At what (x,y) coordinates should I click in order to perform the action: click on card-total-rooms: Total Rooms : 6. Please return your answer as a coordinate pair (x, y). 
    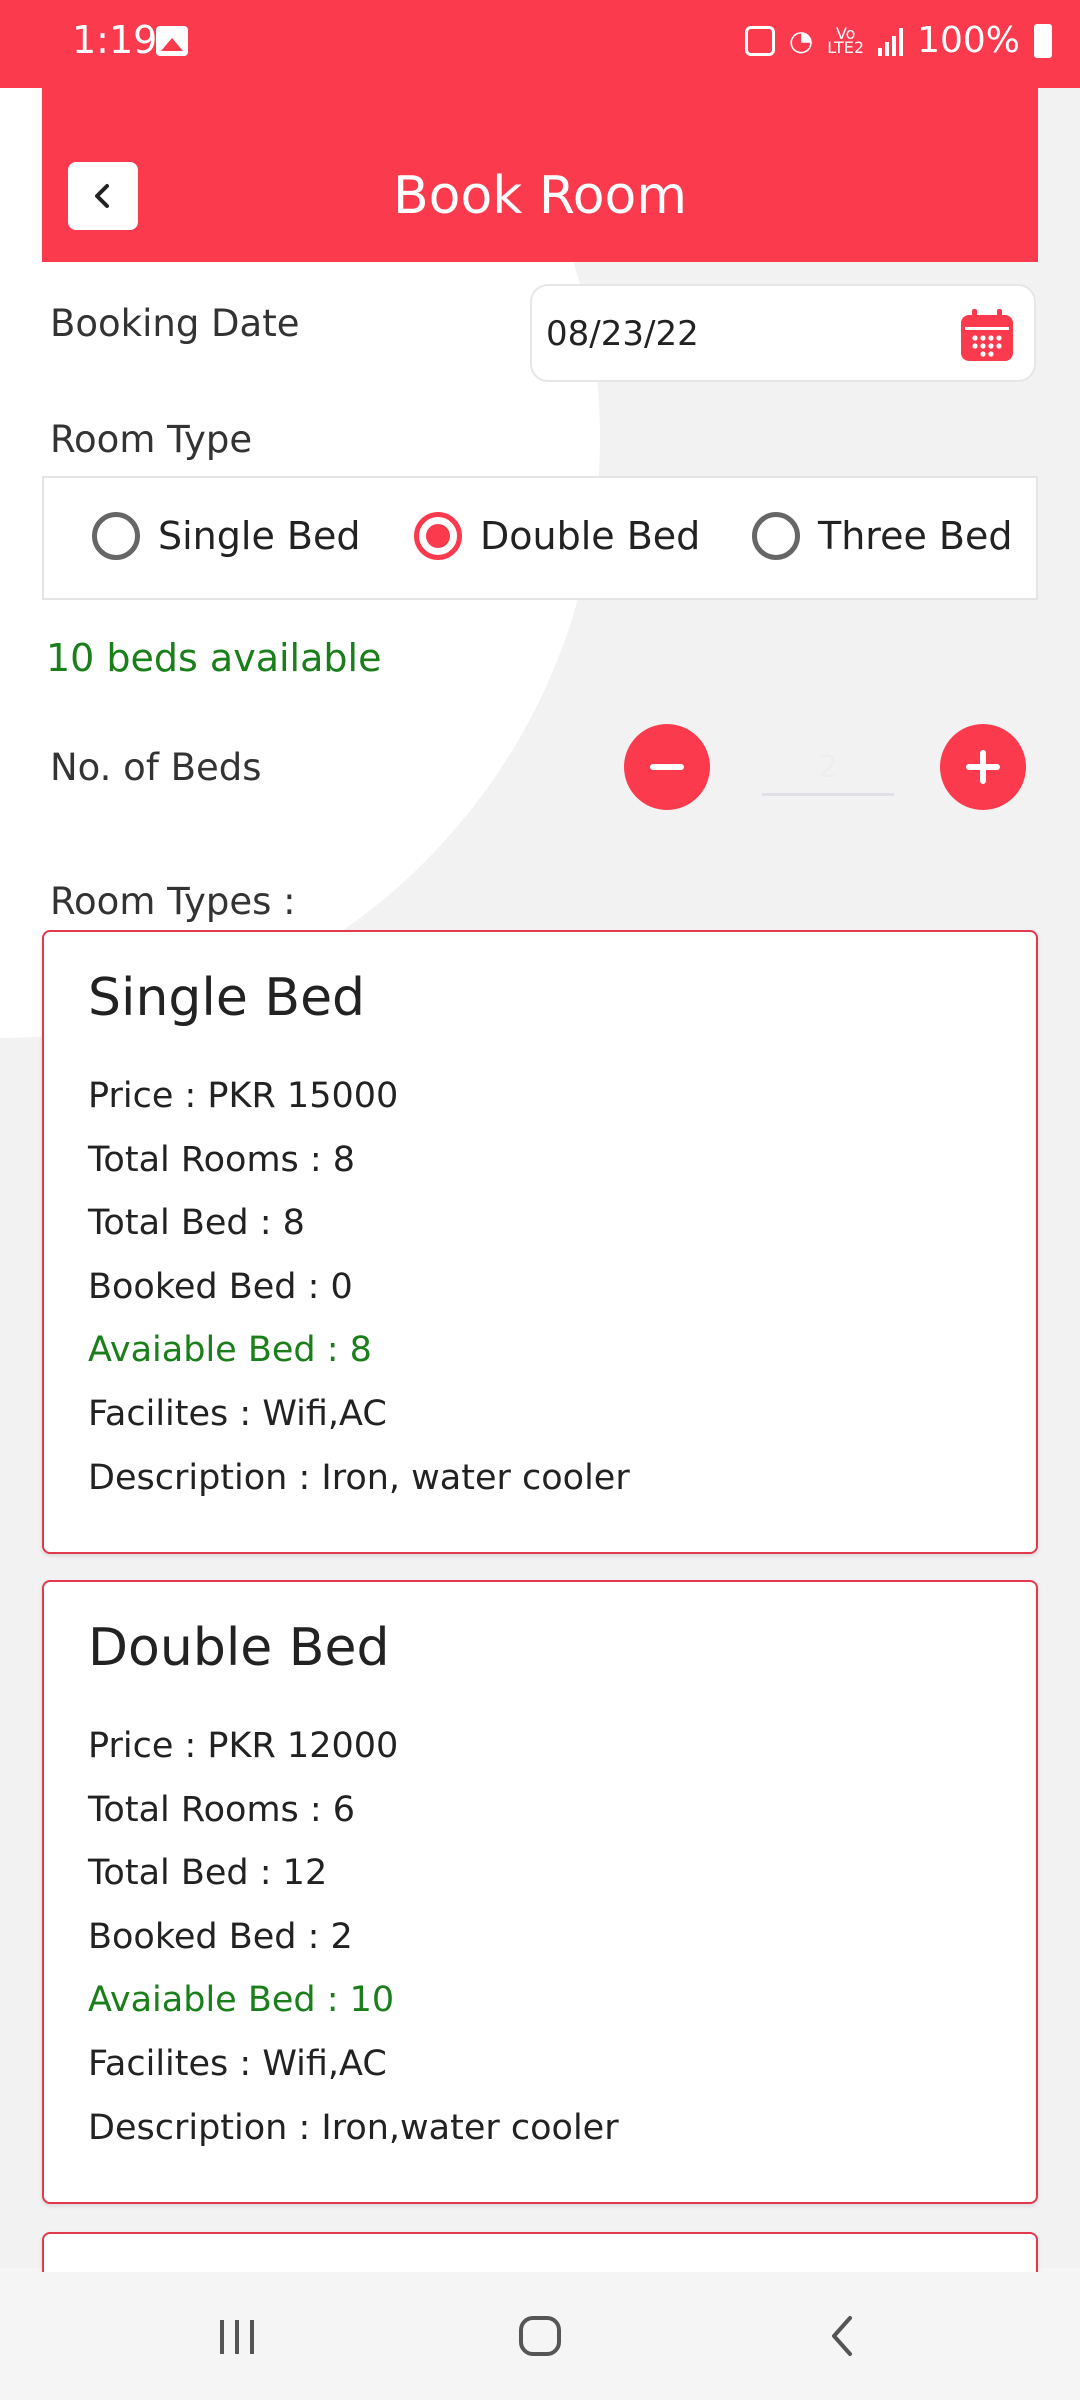
    Looking at the image, I should click on (222, 1810).